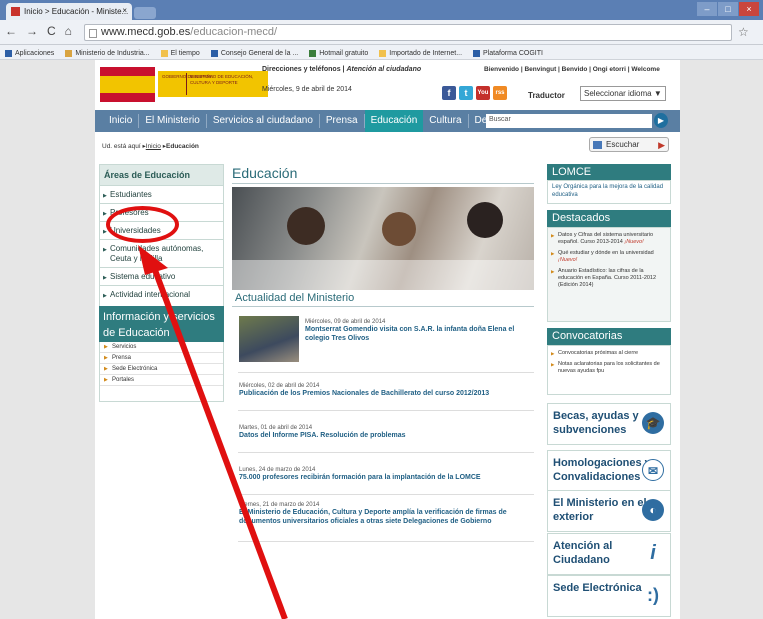  What do you see at coordinates (161, 253) in the screenshot?
I see `sidebar-item-comunidades: Comunidades autónomas, Ceuta y Melilla` at bounding box center [161, 253].